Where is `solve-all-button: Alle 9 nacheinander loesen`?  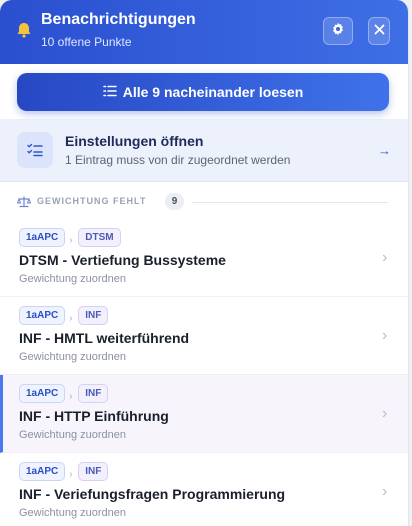 solve-all-button: Alle 9 nacheinander loesen is located at coordinates (203, 92).